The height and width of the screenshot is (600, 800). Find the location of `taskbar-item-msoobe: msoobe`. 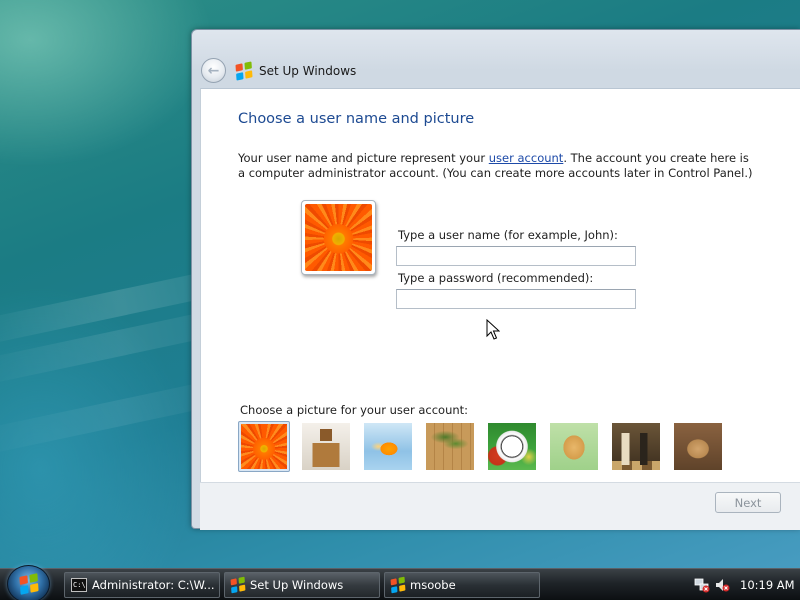

taskbar-item-msoobe: msoobe is located at coordinates (462, 585).